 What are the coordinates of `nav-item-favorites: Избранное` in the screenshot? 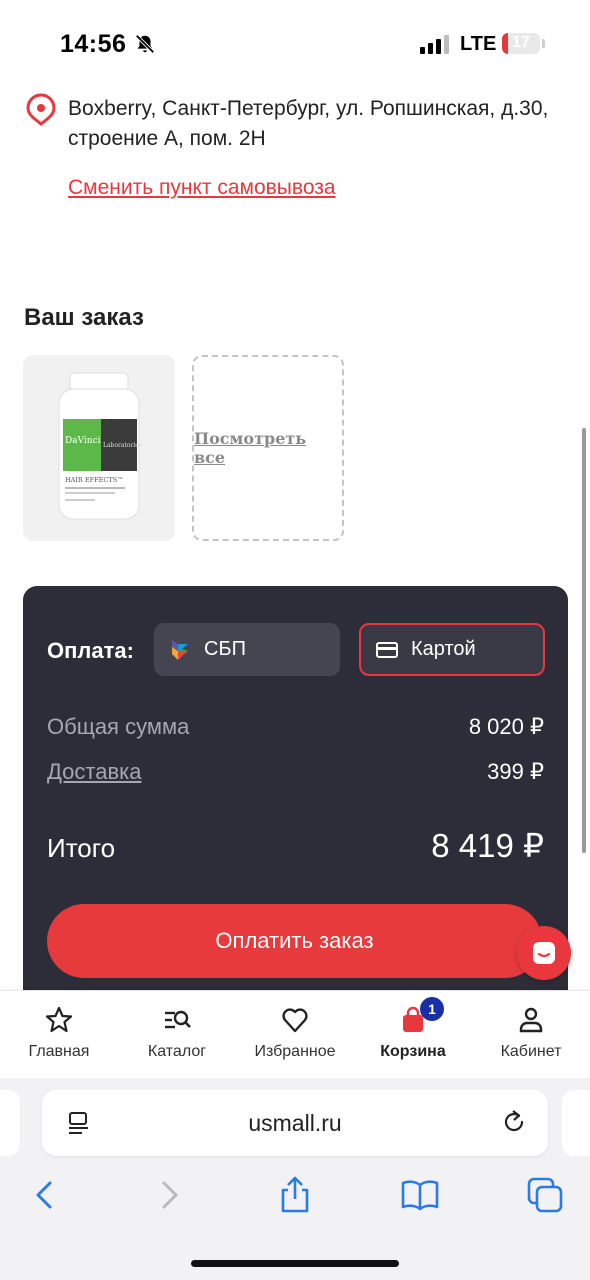 It's located at (295, 1033).